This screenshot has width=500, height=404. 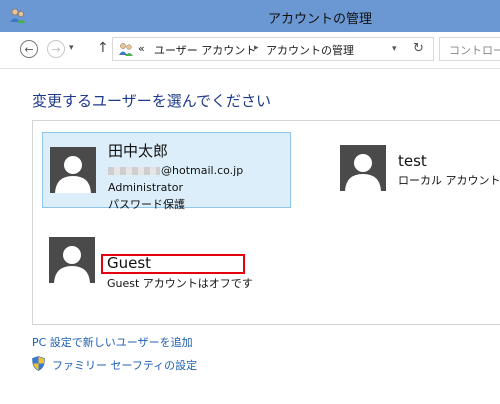 What do you see at coordinates (112, 342) in the screenshot?
I see `add-user-link: PC 設定で新しいユーザーを追加` at bounding box center [112, 342].